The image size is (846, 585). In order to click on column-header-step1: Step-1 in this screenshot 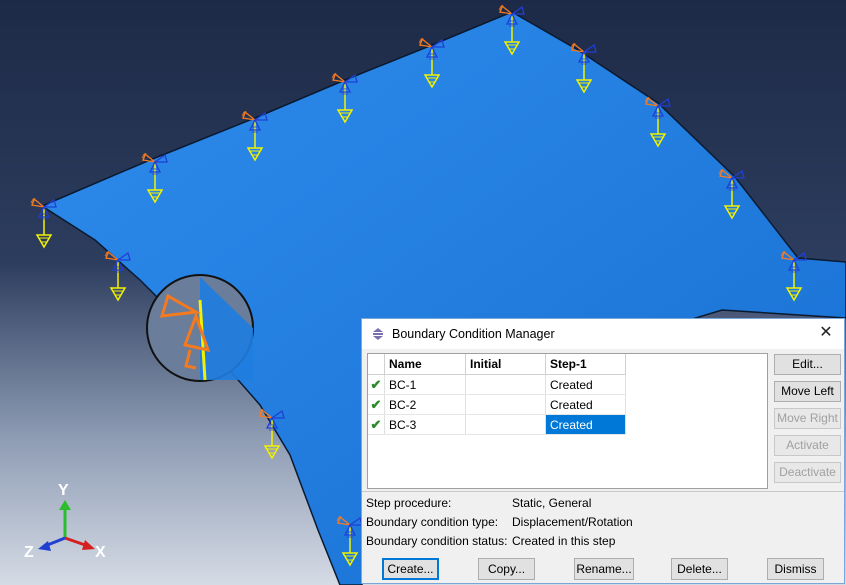, I will do `click(585, 364)`.